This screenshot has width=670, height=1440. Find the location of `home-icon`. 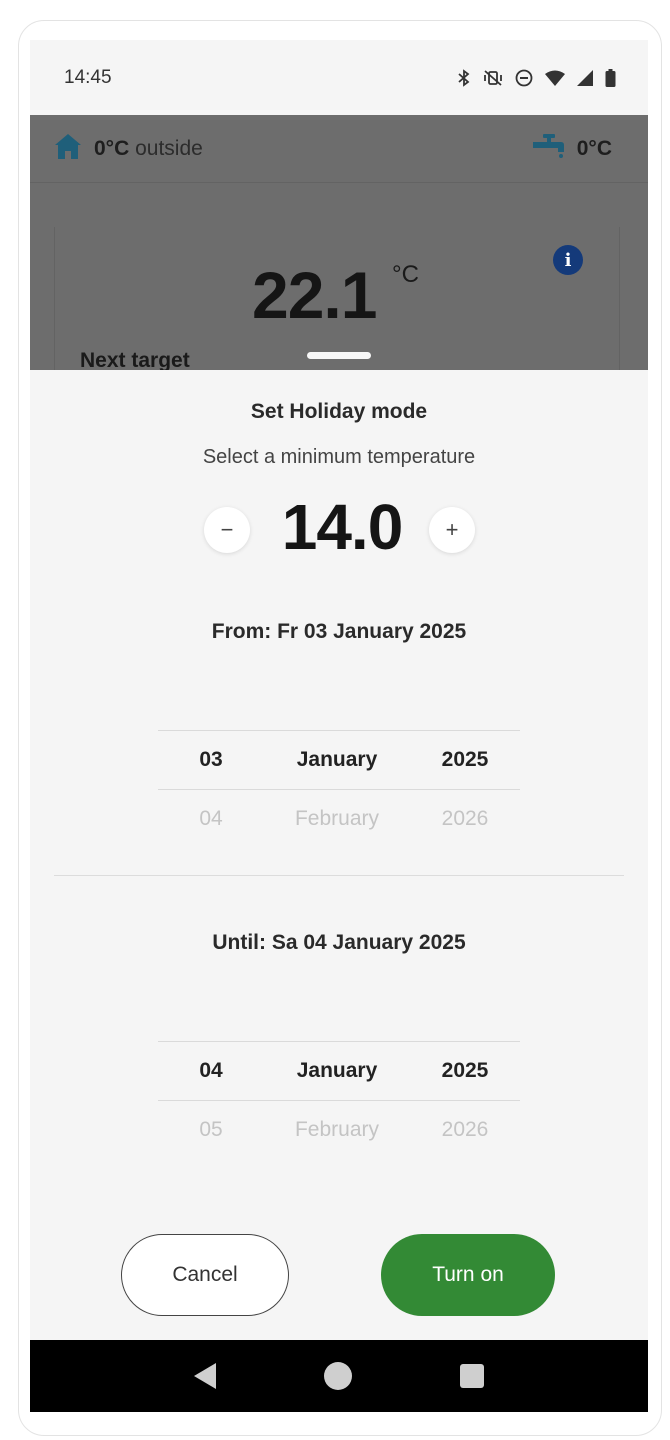

home-icon is located at coordinates (338, 1376).